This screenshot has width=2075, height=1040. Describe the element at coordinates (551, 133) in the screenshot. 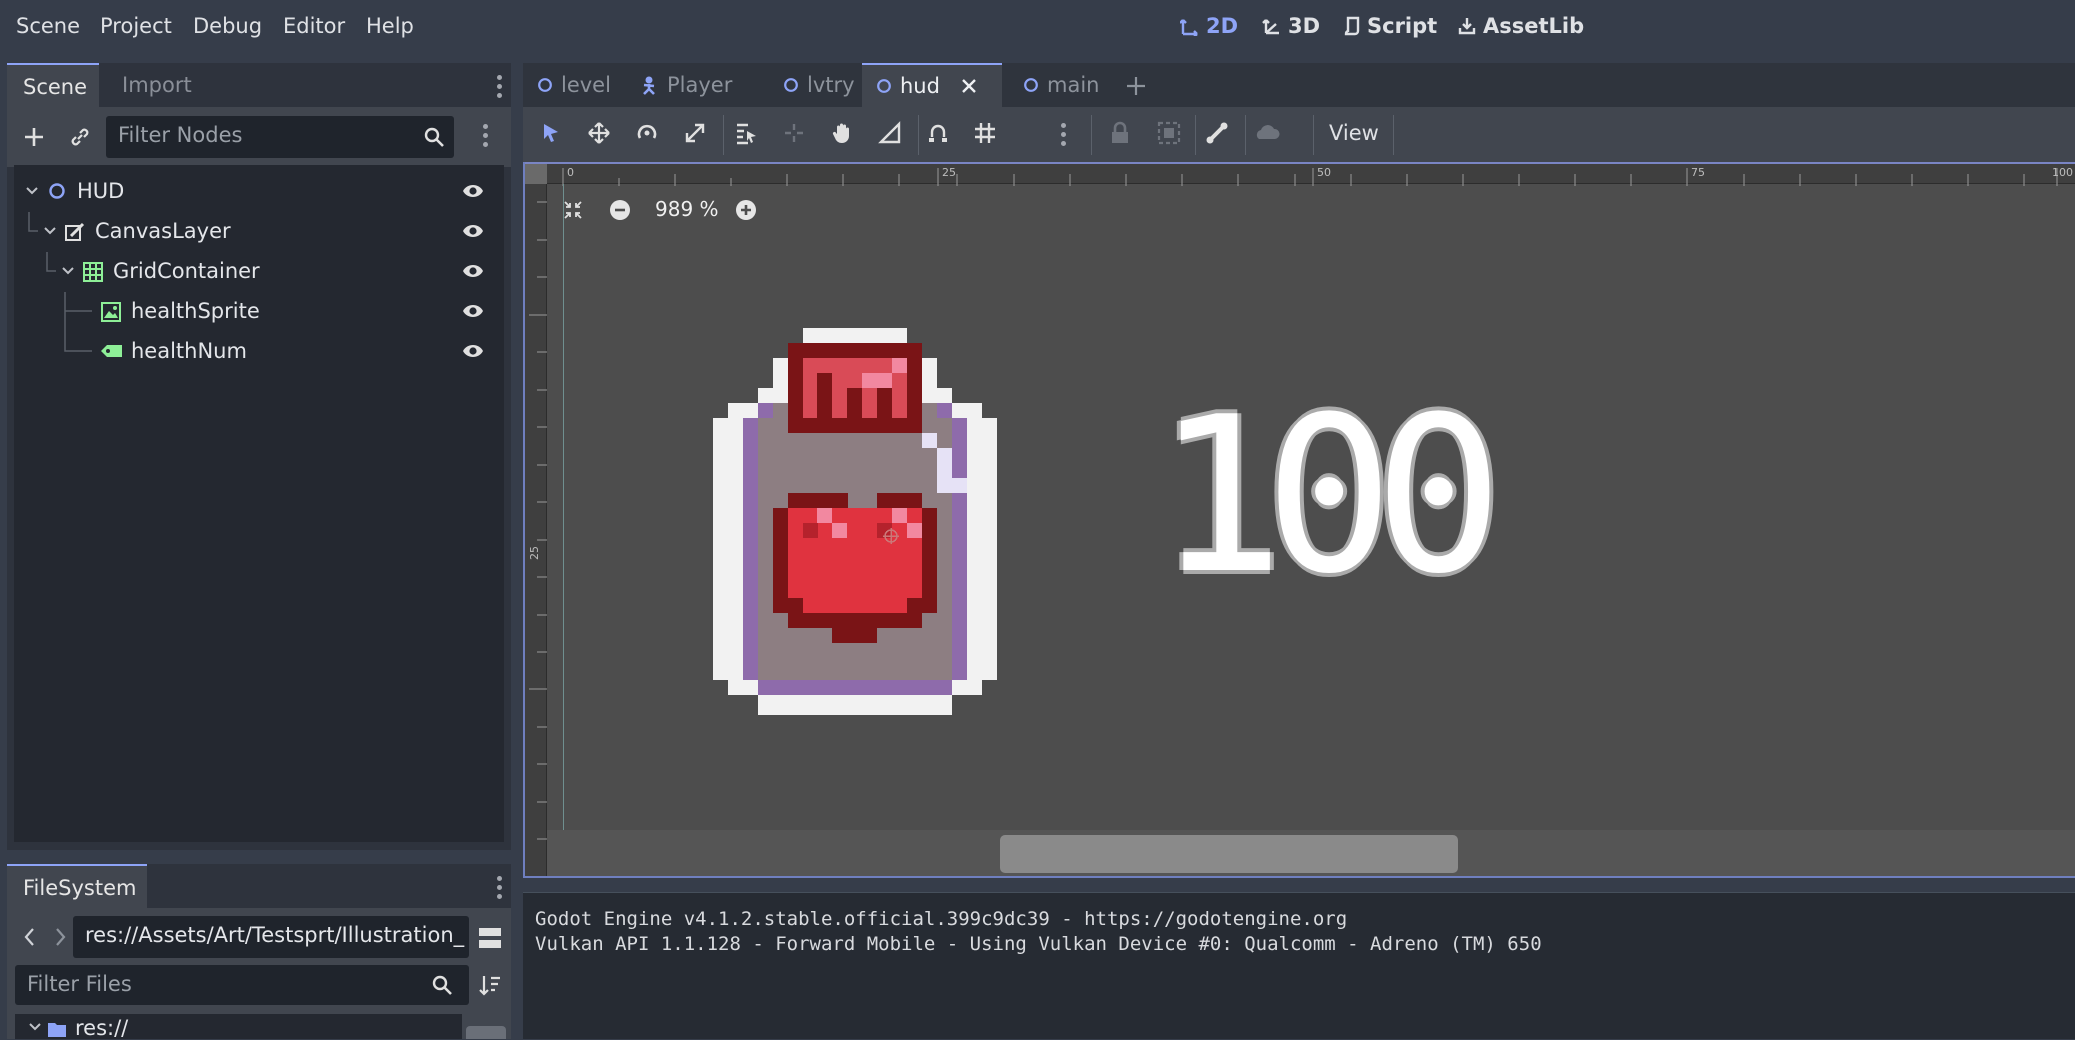

I see `select-mode-icon` at that location.